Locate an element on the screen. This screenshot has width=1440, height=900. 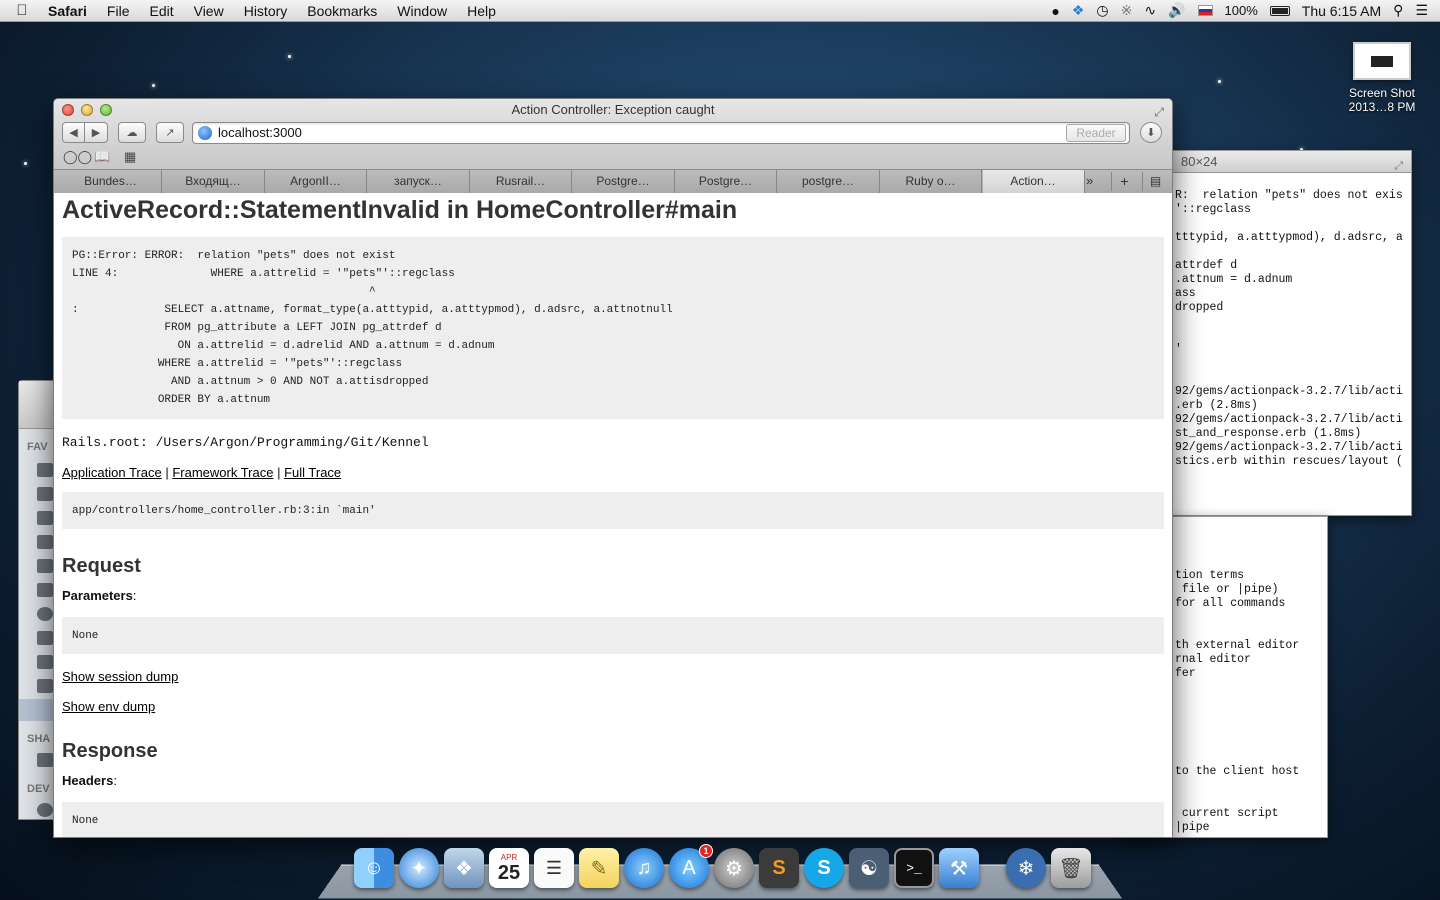
terminal-line: attrdef d is located at coordinates (1206, 265).